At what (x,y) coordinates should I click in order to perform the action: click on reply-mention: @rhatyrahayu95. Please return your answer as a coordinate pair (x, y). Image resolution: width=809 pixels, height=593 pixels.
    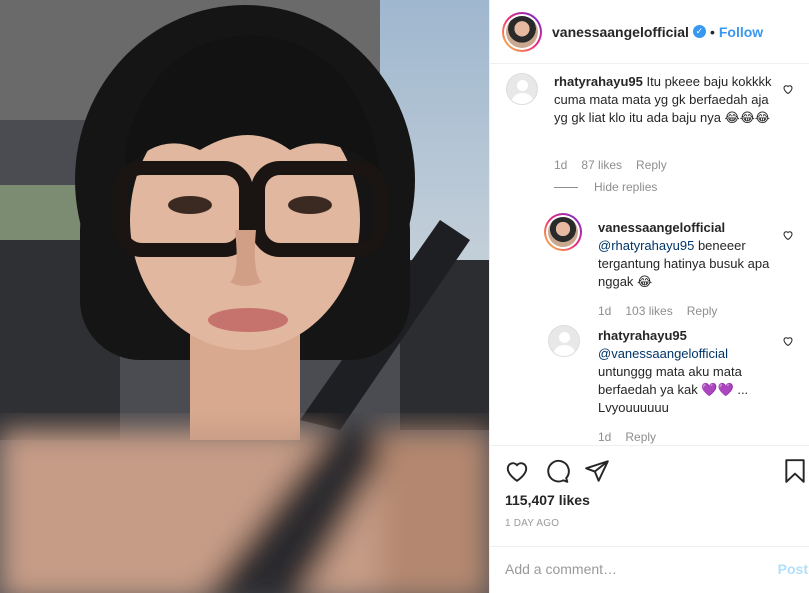
    Looking at the image, I should click on (646, 245).